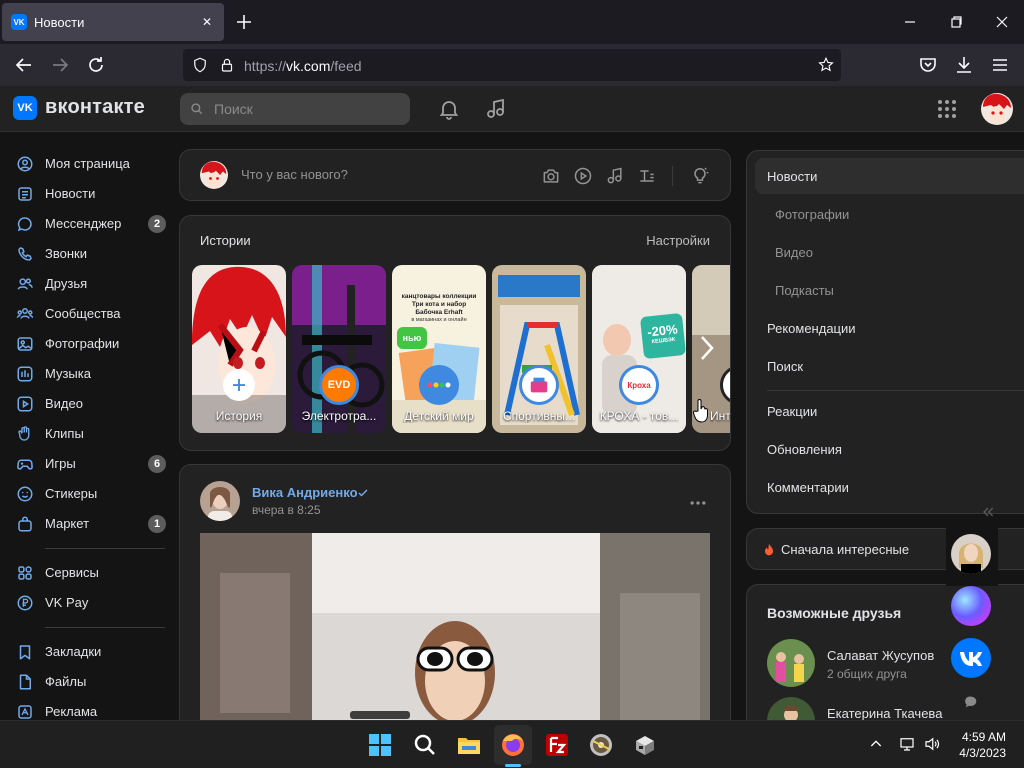 Image resolution: width=1024 pixels, height=768 pixels. I want to click on minimize-icon, so click(910, 22).